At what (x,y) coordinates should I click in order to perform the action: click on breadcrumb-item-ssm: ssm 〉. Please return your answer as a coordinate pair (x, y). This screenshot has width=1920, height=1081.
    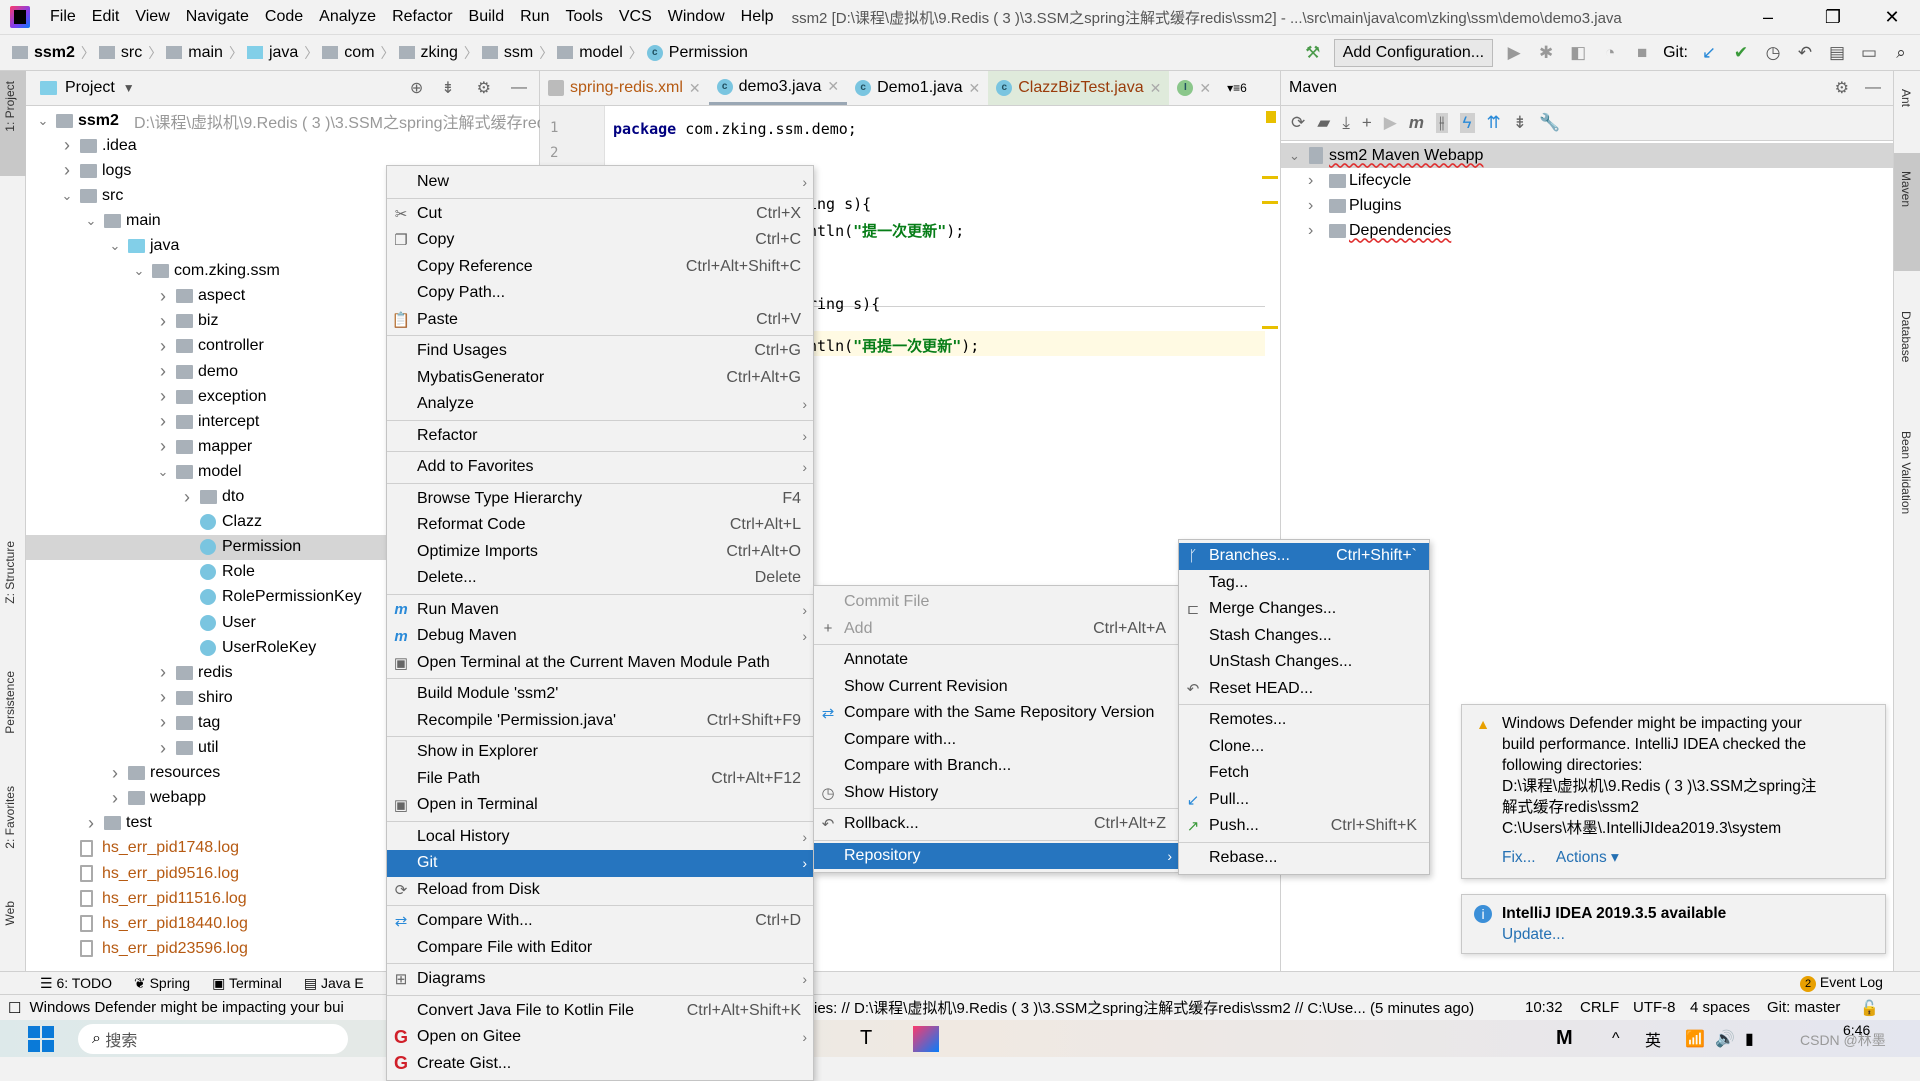
    Looking at the image, I should click on (517, 53).